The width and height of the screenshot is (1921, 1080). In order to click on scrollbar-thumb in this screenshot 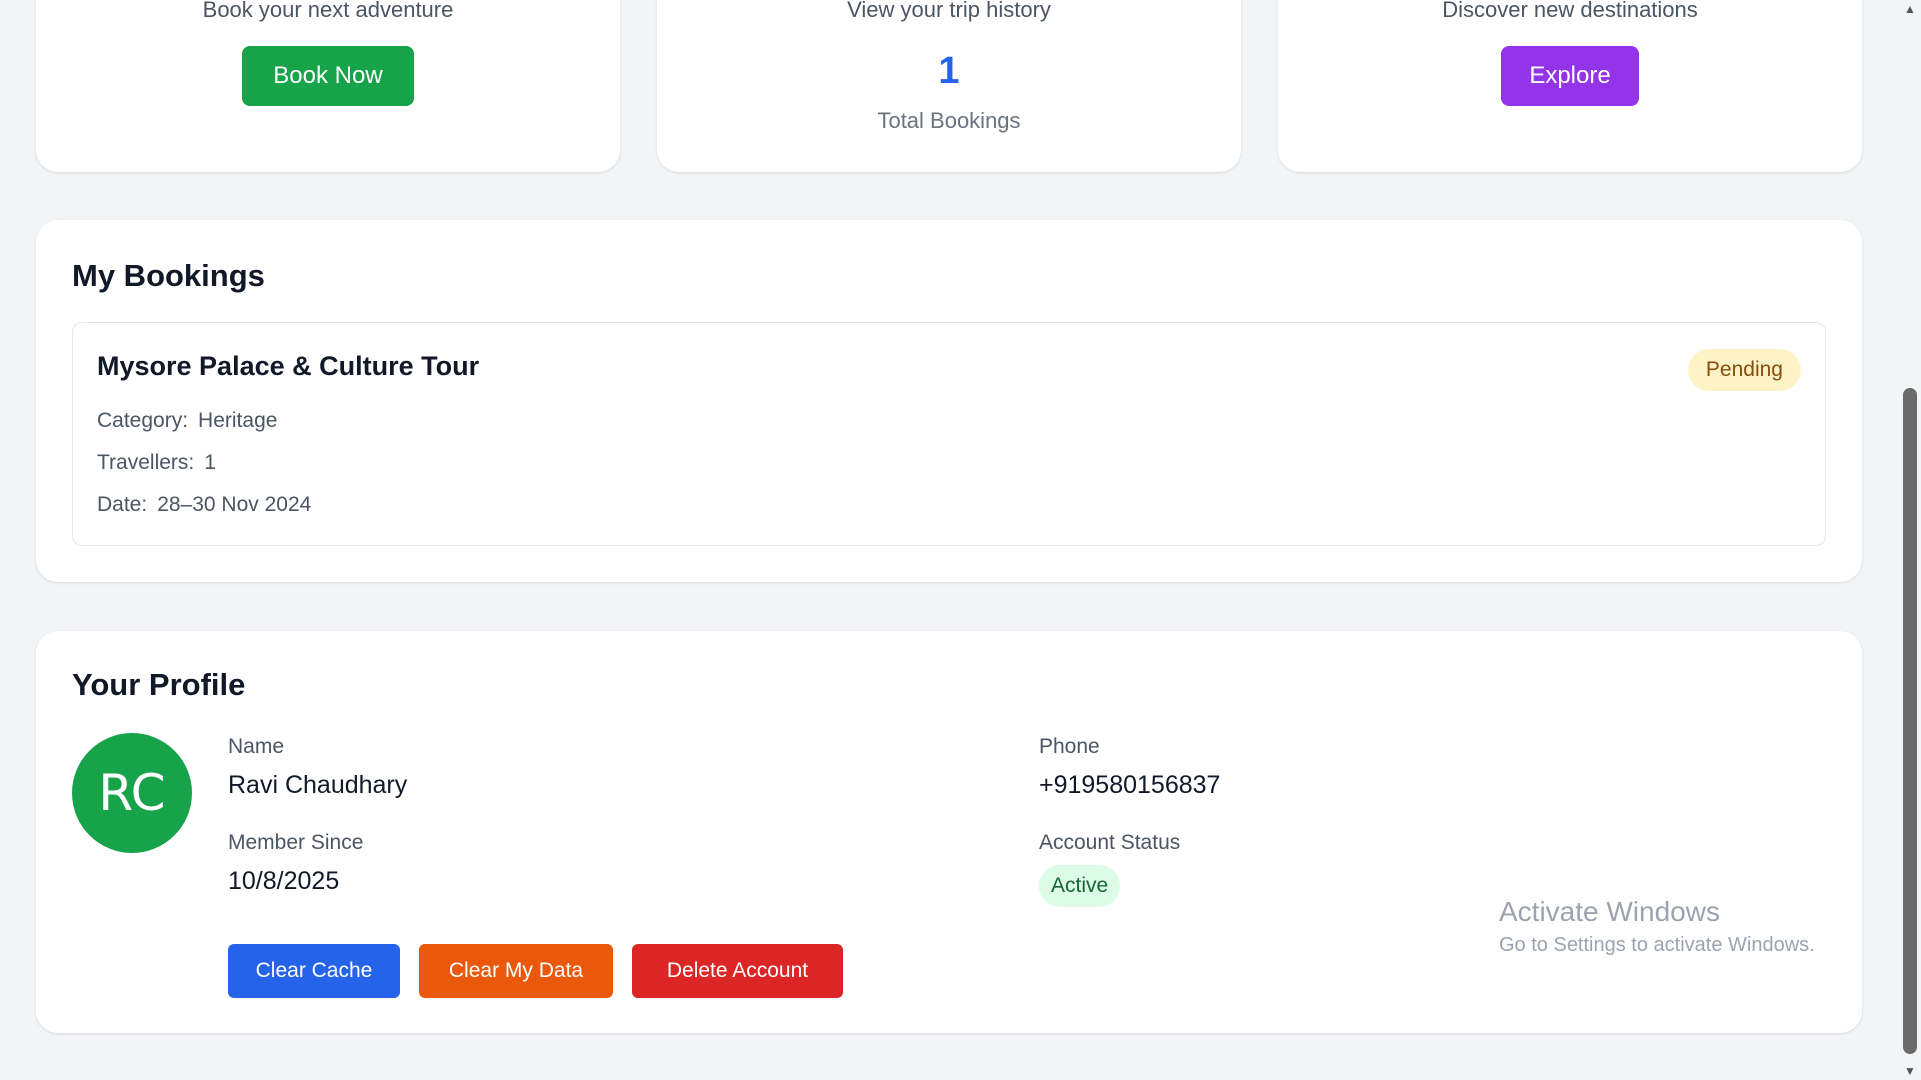, I will do `click(1910, 721)`.